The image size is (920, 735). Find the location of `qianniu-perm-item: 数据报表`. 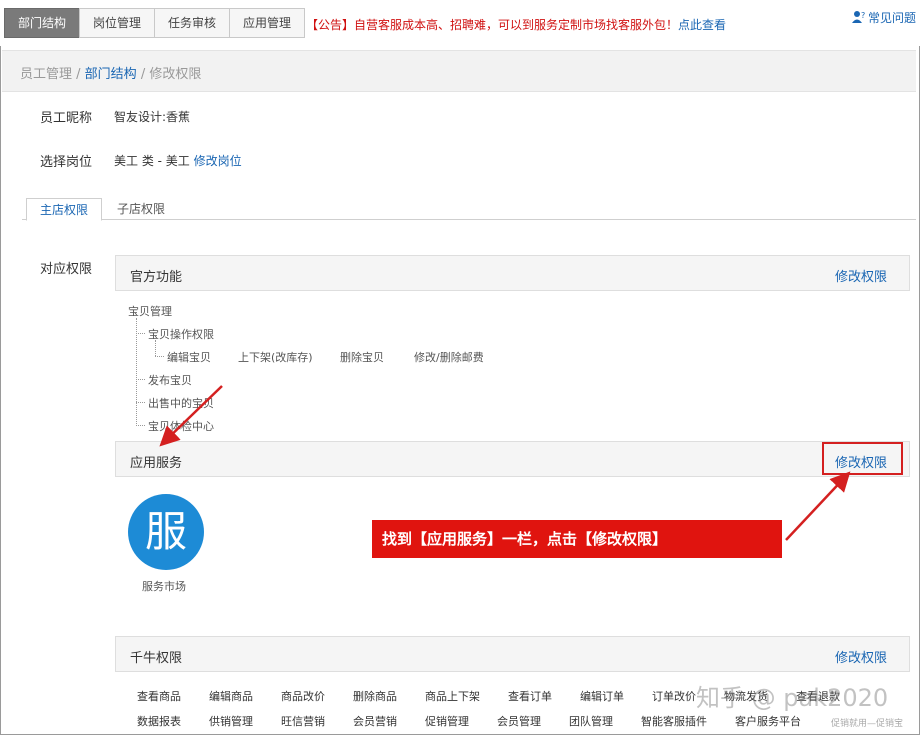

qianniu-perm-item: 数据报表 is located at coordinates (159, 721).